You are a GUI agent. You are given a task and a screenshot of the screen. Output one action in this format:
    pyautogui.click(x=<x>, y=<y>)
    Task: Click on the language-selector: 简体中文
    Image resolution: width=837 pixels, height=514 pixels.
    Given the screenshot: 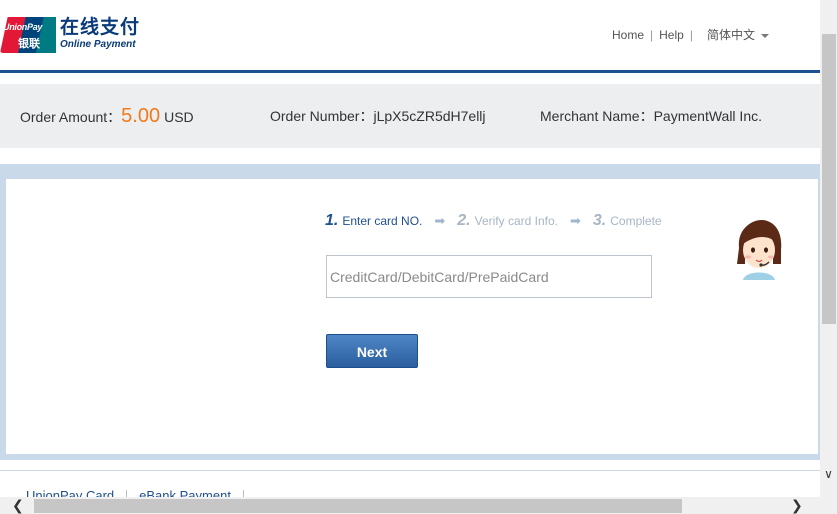 What is the action you would take?
    pyautogui.click(x=738, y=35)
    